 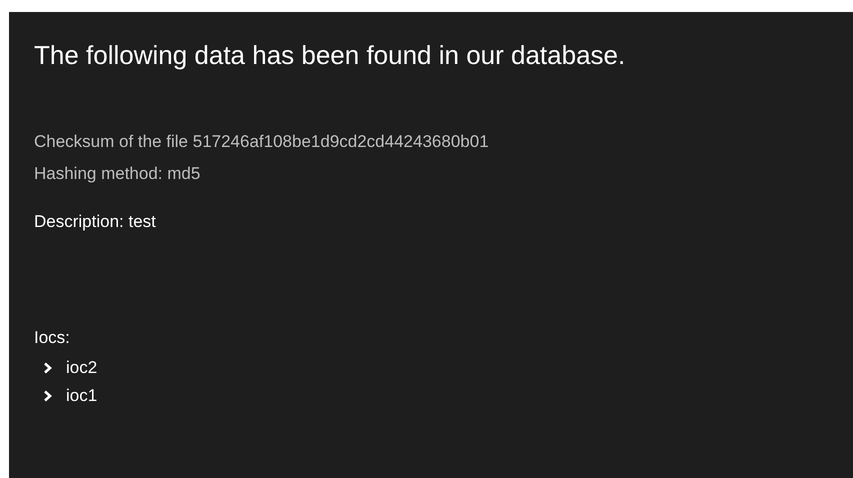 What do you see at coordinates (95, 222) in the screenshot?
I see `description-text: Description: test` at bounding box center [95, 222].